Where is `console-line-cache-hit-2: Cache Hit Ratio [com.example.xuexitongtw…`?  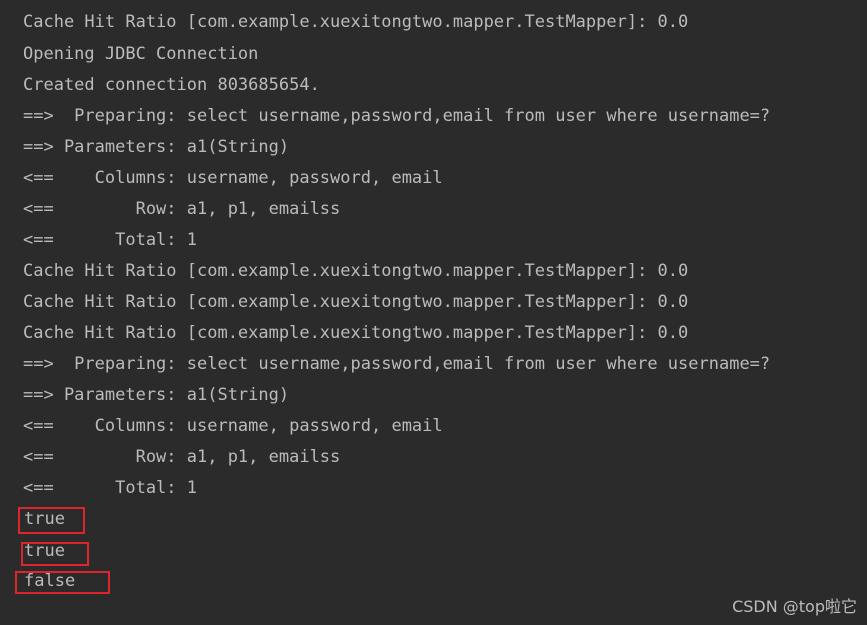
console-line-cache-hit-2: Cache Hit Ratio [com.example.xuexitongtw… is located at coordinates (356, 271).